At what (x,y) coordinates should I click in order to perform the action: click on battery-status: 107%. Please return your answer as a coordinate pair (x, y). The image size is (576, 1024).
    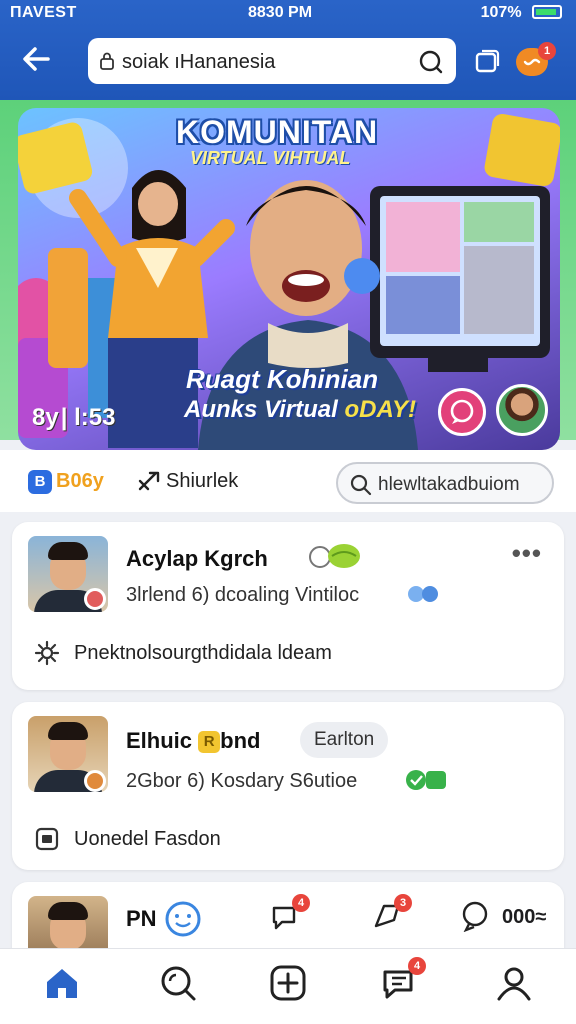
    Looking at the image, I should click on (521, 13).